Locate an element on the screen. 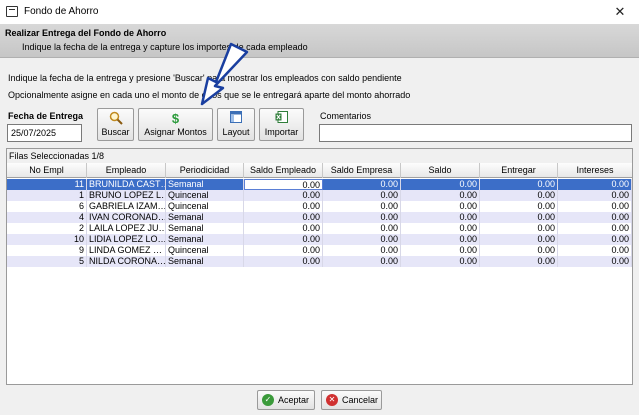  close-button: ✕ is located at coordinates (620, 12).